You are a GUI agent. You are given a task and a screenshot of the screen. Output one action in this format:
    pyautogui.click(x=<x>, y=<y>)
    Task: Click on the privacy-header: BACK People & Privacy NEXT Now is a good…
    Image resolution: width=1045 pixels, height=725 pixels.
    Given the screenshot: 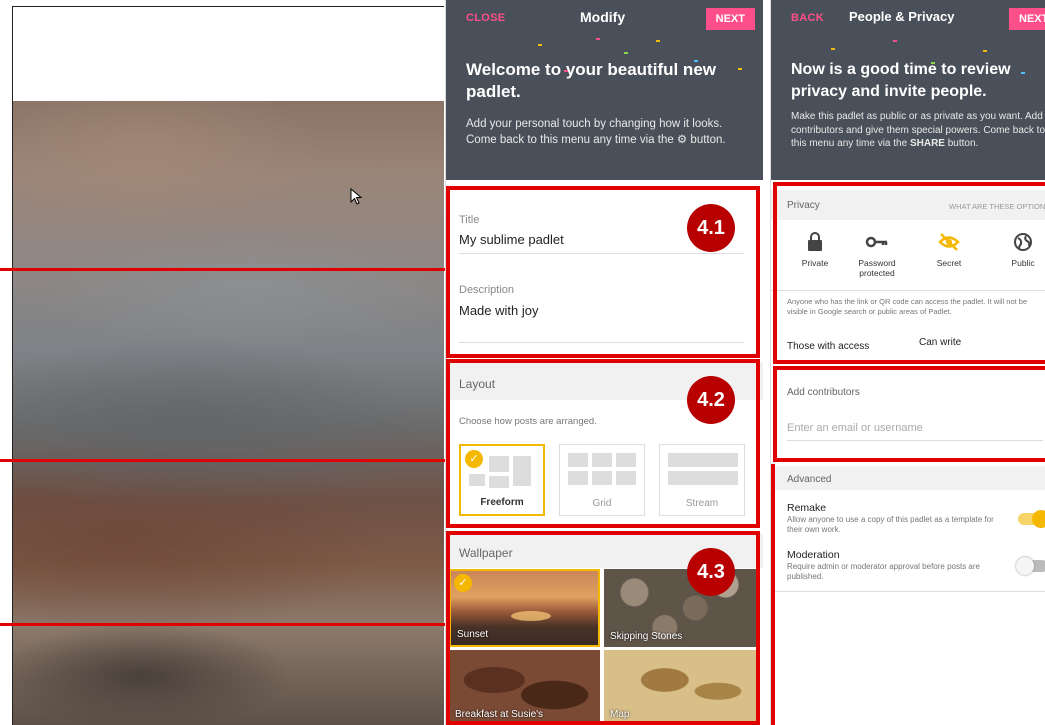 What is the action you would take?
    pyautogui.click(x=908, y=90)
    